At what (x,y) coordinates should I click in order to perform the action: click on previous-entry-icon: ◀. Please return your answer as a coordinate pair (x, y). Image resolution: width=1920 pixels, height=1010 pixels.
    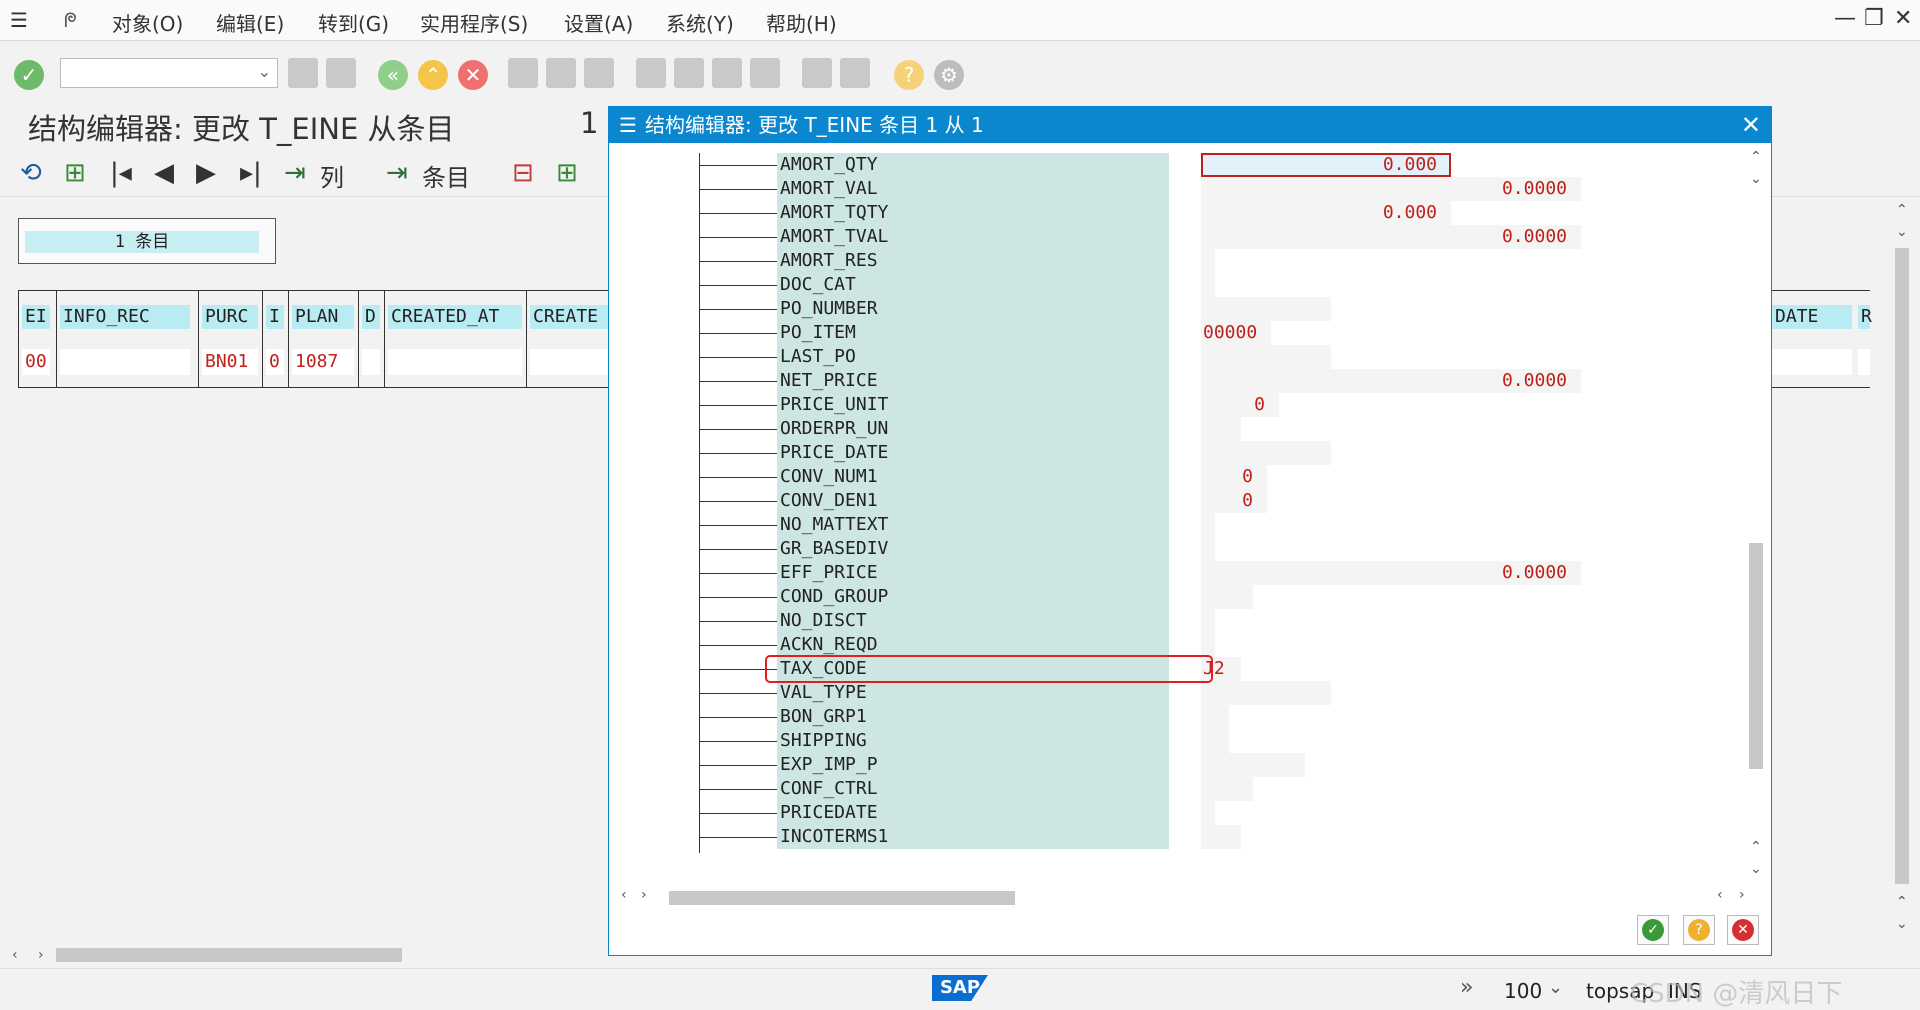
    Looking at the image, I should click on (164, 173).